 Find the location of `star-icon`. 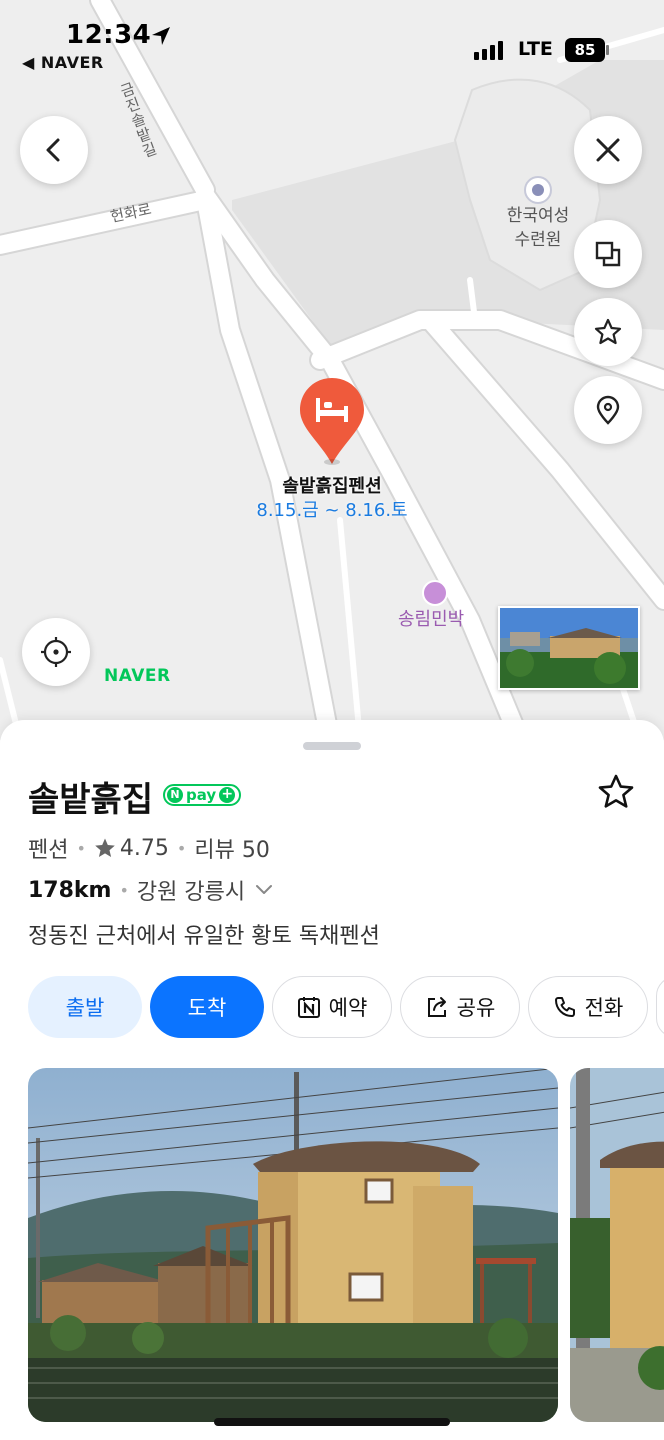

star-icon is located at coordinates (608, 331).